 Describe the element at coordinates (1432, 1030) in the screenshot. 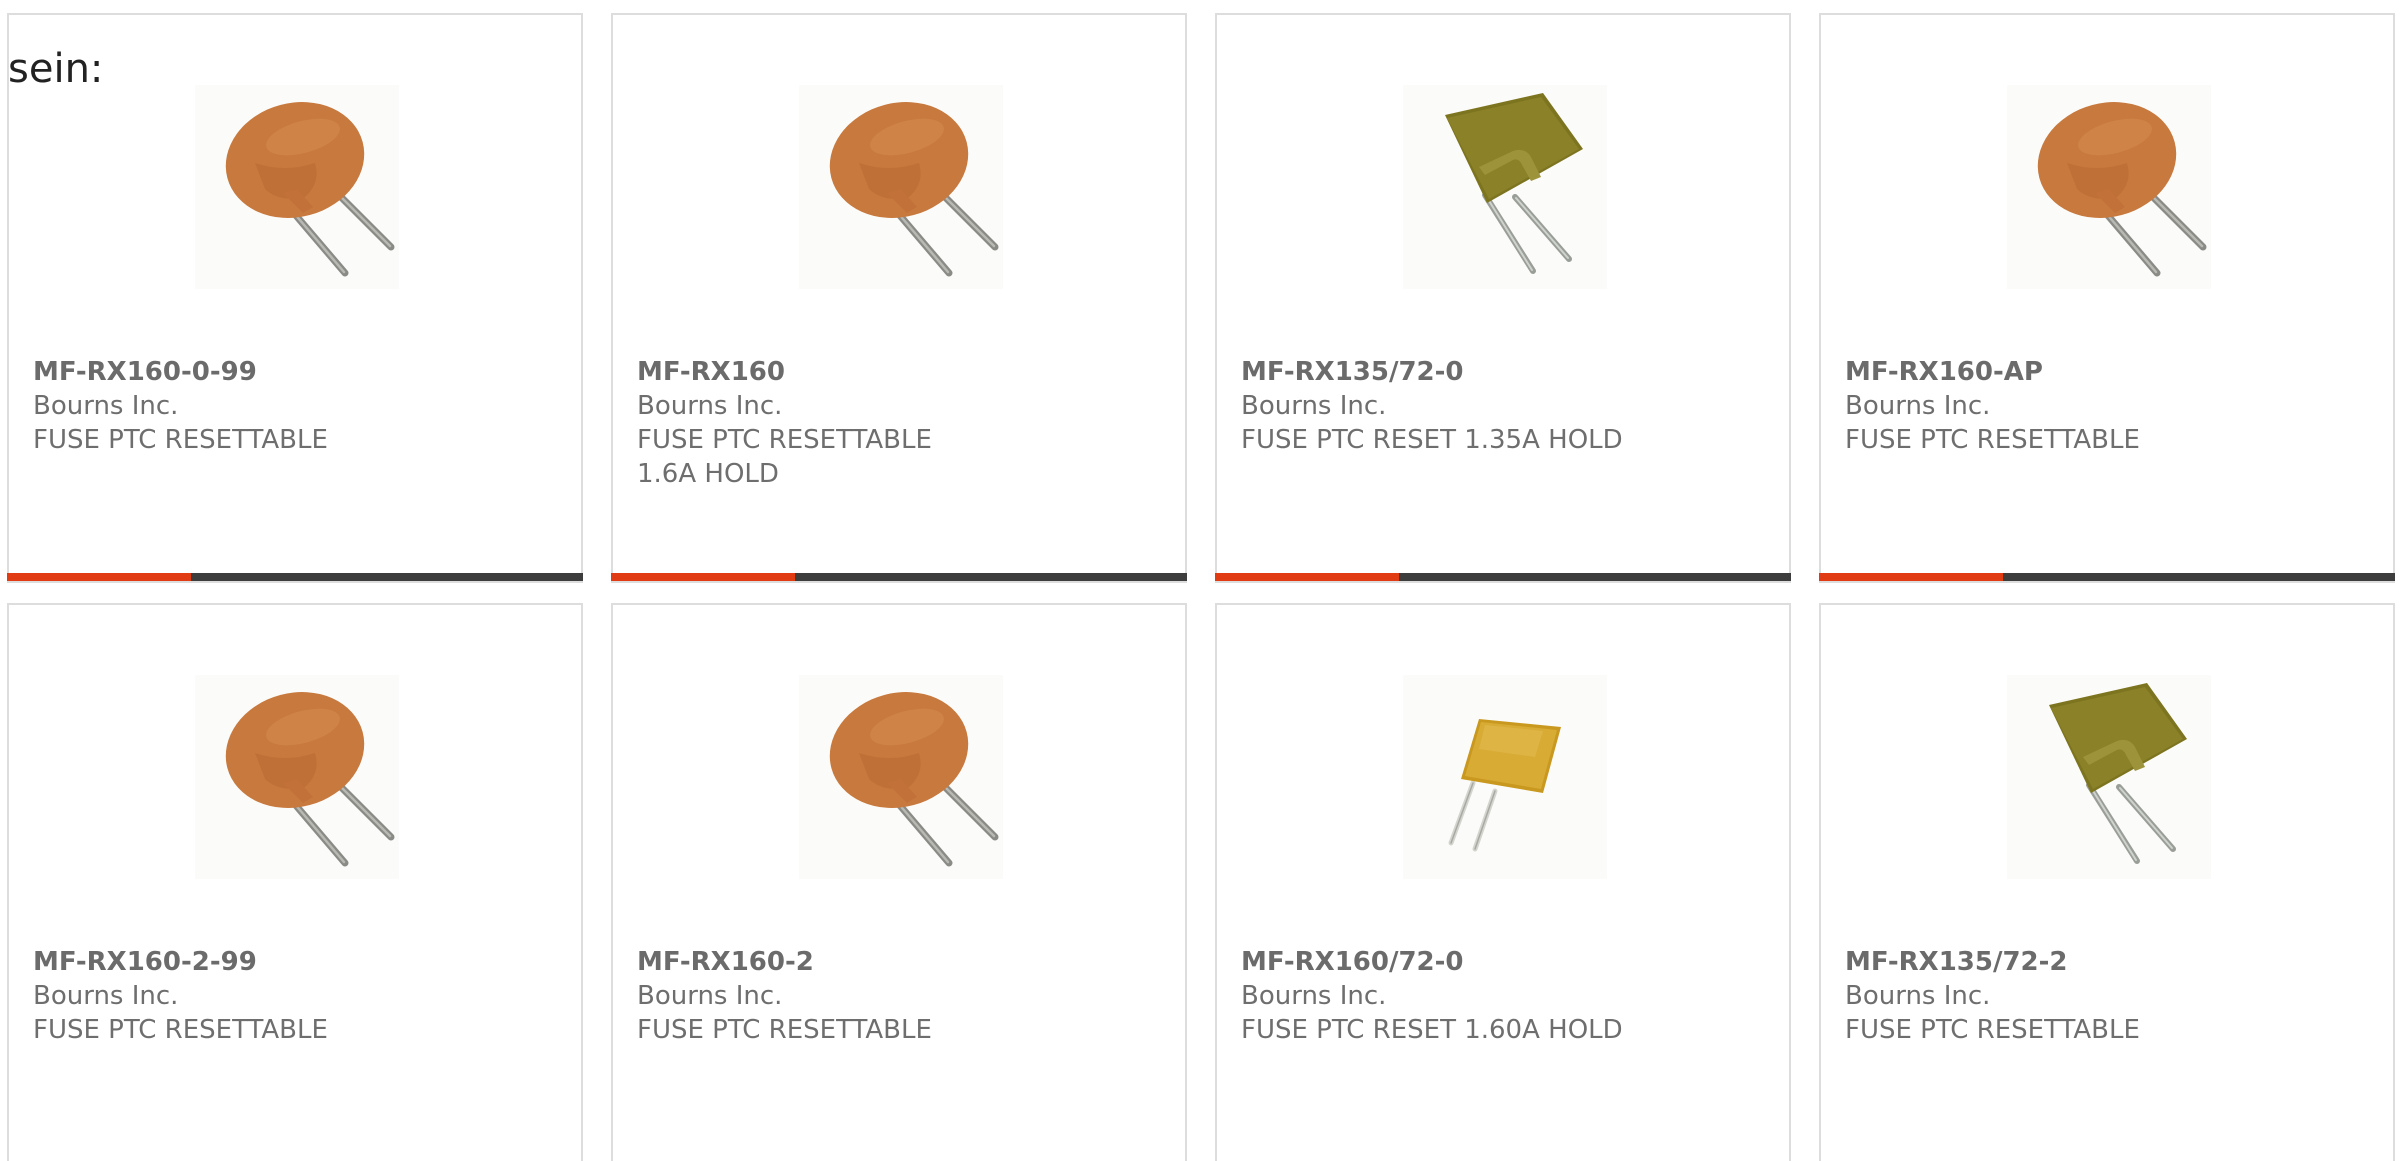

I see `description: FUSE PTC RESET 1.60A HOLD` at that location.